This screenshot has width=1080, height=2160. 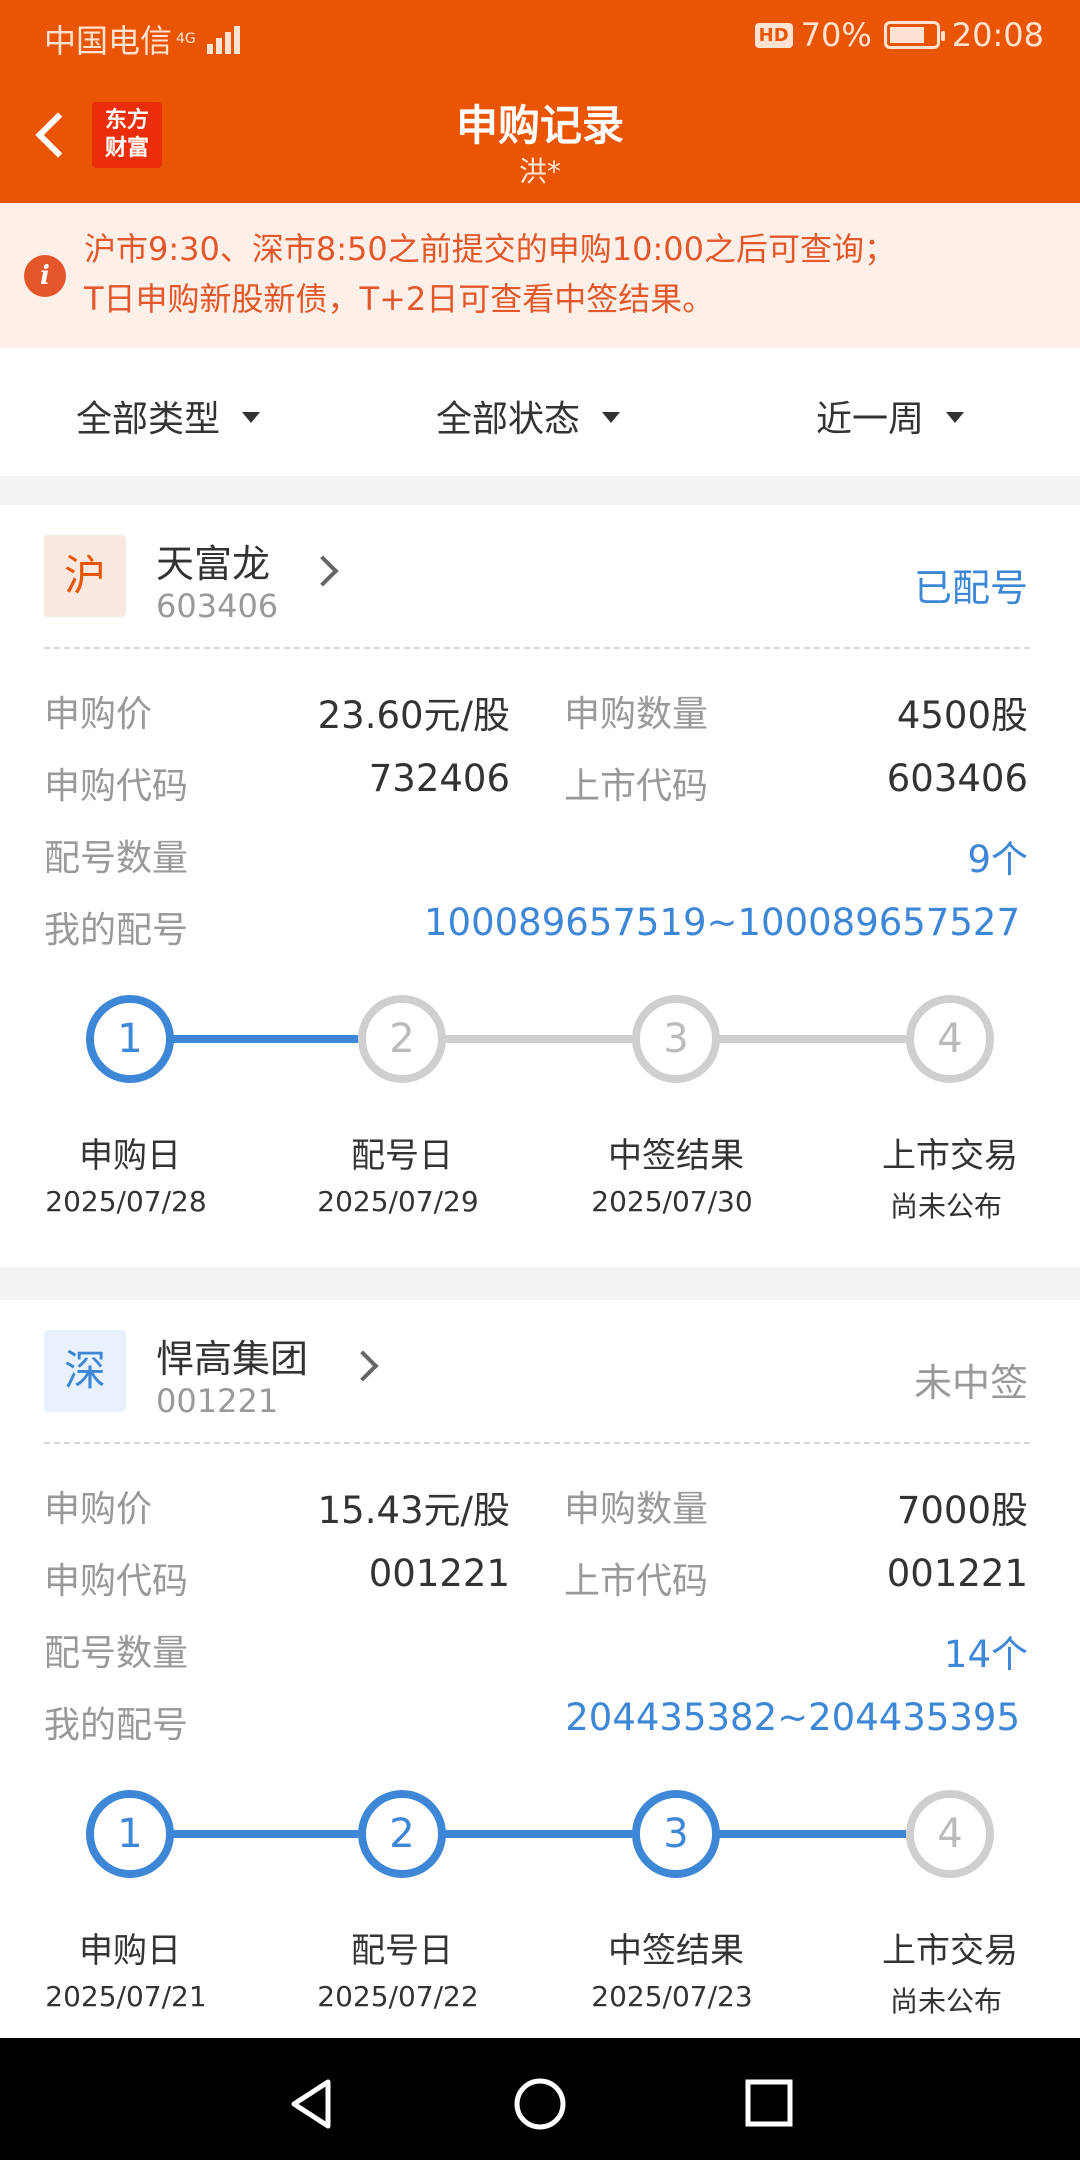 What do you see at coordinates (970, 1383) in the screenshot?
I see `status-badge: 未中签` at bounding box center [970, 1383].